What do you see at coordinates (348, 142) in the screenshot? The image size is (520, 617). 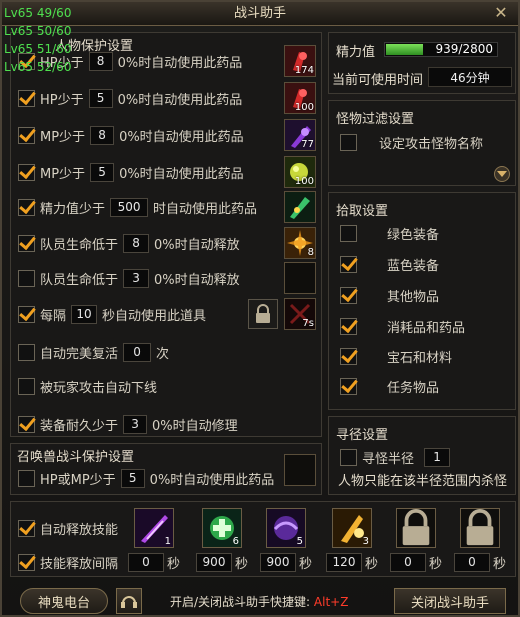 I see `monster-filter-checkbox` at bounding box center [348, 142].